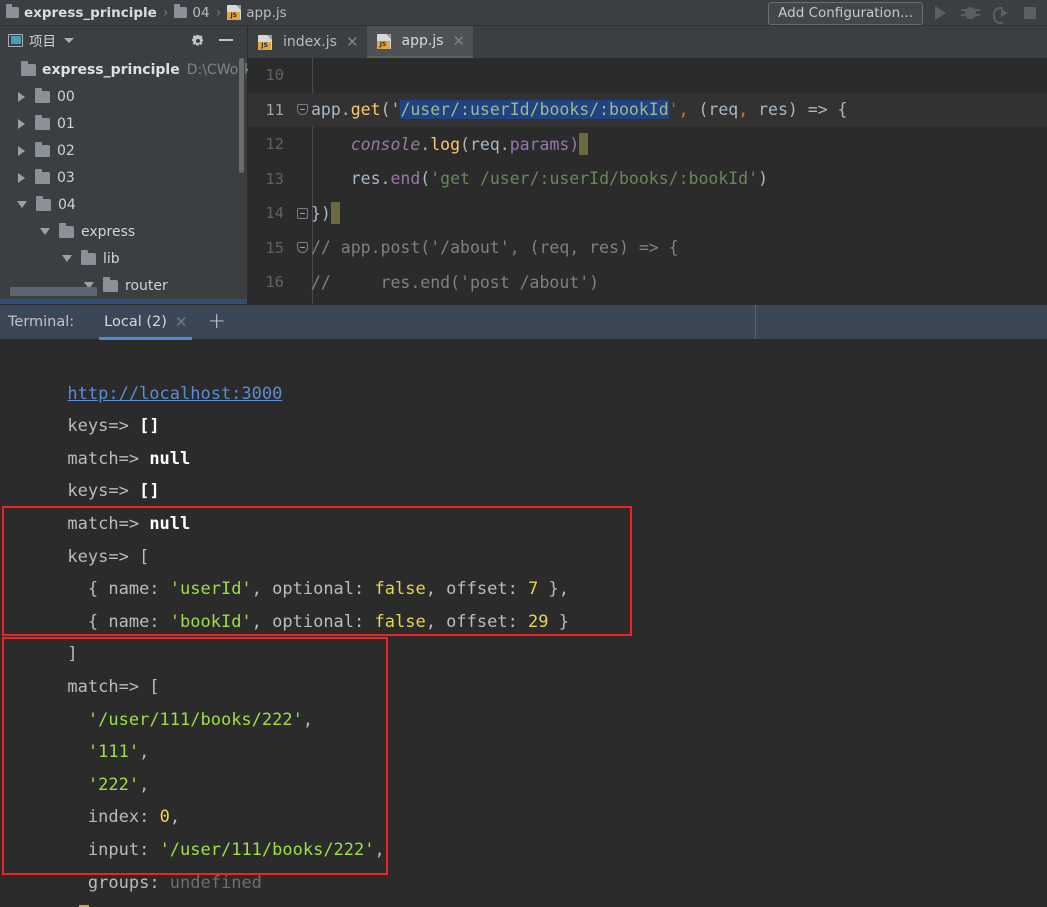  I want to click on coverage-button, so click(1000, 13).